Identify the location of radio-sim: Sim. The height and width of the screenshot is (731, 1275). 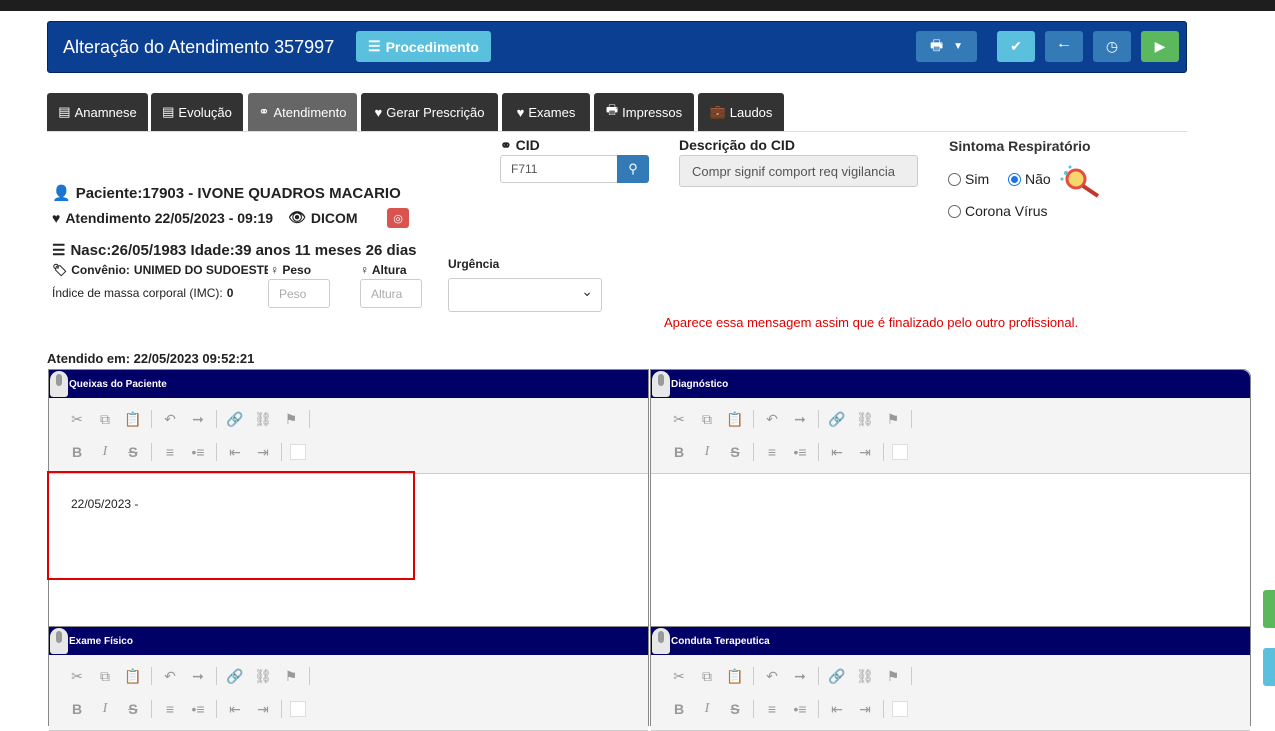
(968, 179).